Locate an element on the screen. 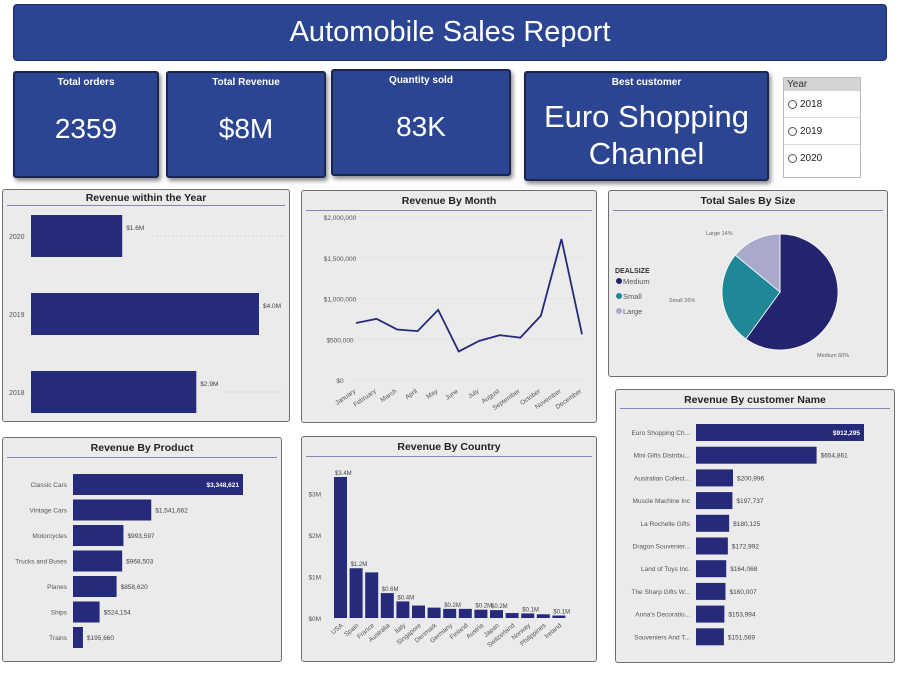  legend-label: Small is located at coordinates (632, 296).